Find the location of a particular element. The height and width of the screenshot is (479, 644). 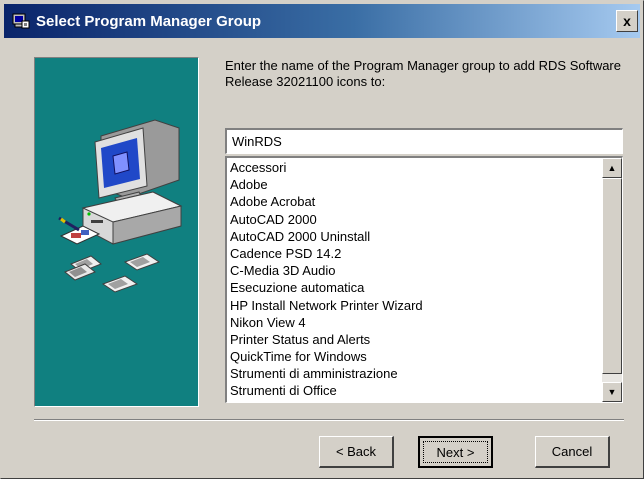

list-item: AutoCAD 2000 Uninstall is located at coordinates (415, 236).